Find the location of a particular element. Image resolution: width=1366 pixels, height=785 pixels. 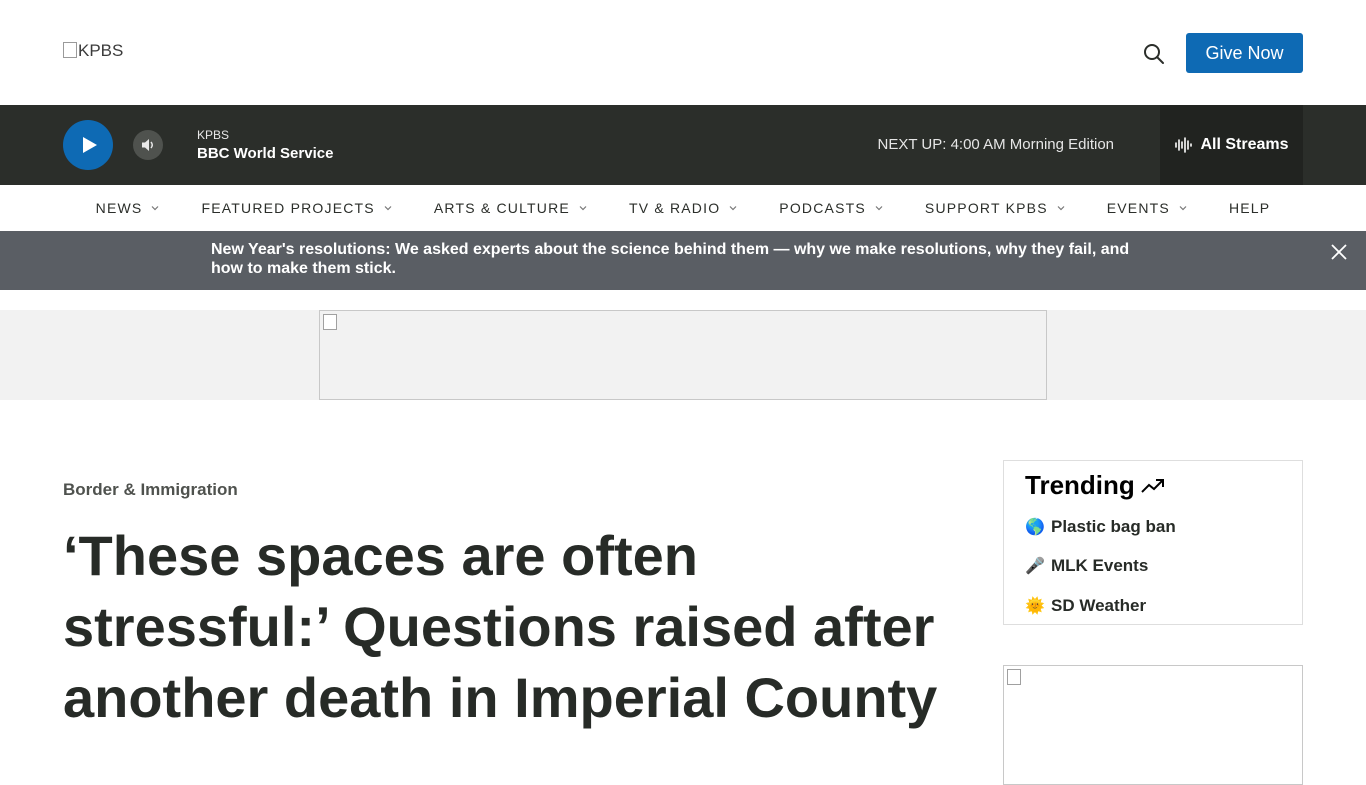

speaker-icon is located at coordinates (147, 145).